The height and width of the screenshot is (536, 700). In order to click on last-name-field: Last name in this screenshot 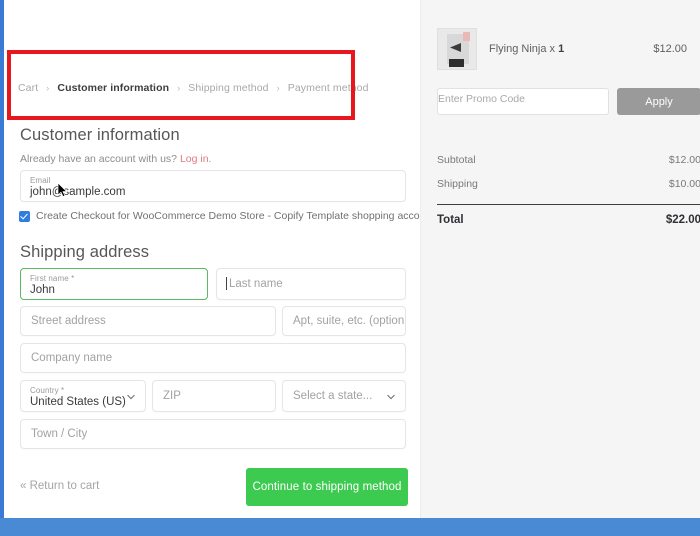, I will do `click(311, 284)`.